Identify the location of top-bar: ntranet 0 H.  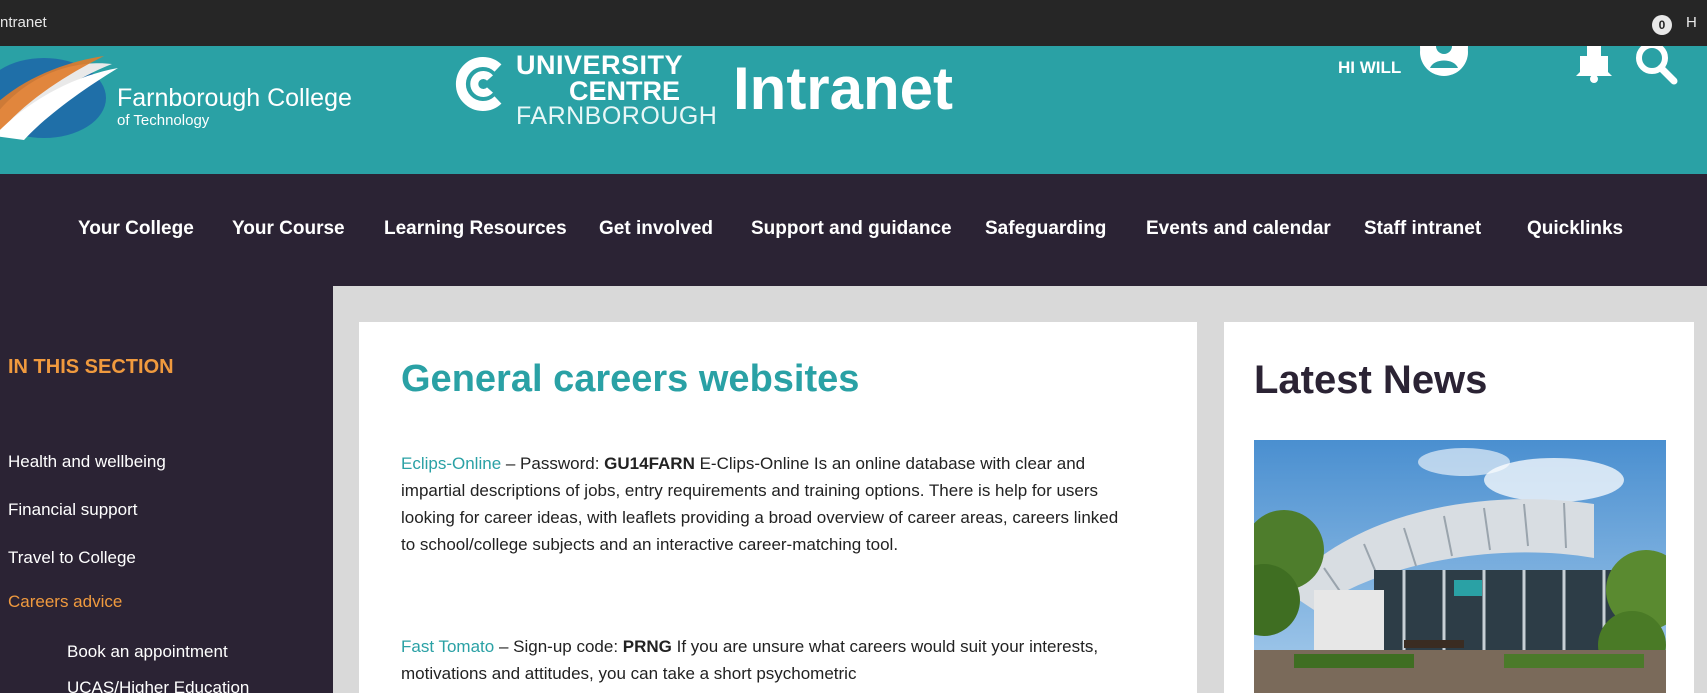
(853, 23).